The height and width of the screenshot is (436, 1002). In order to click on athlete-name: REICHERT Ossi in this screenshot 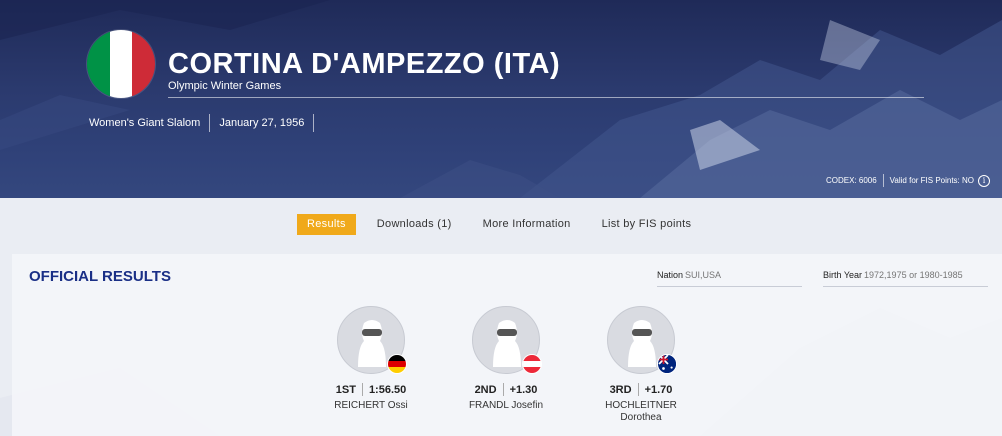, I will do `click(371, 406)`.